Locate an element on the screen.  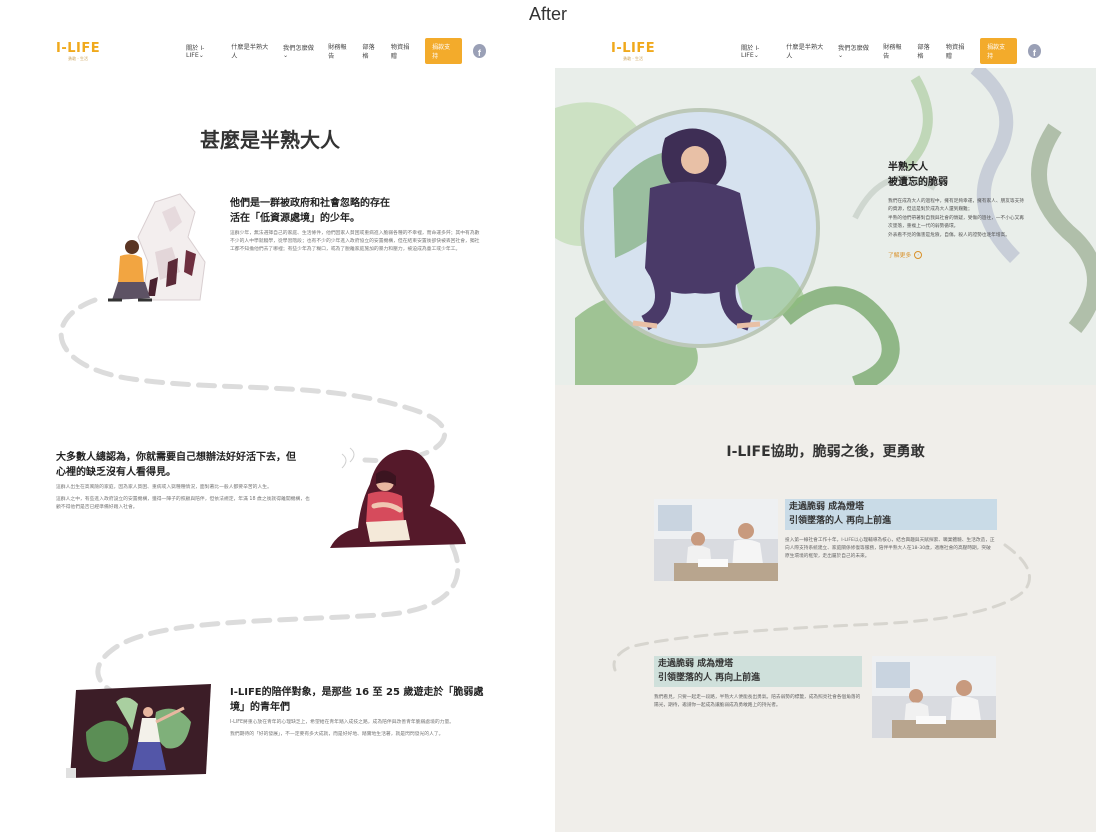
illustration-shadow-person is located at coordinates (398, 497).